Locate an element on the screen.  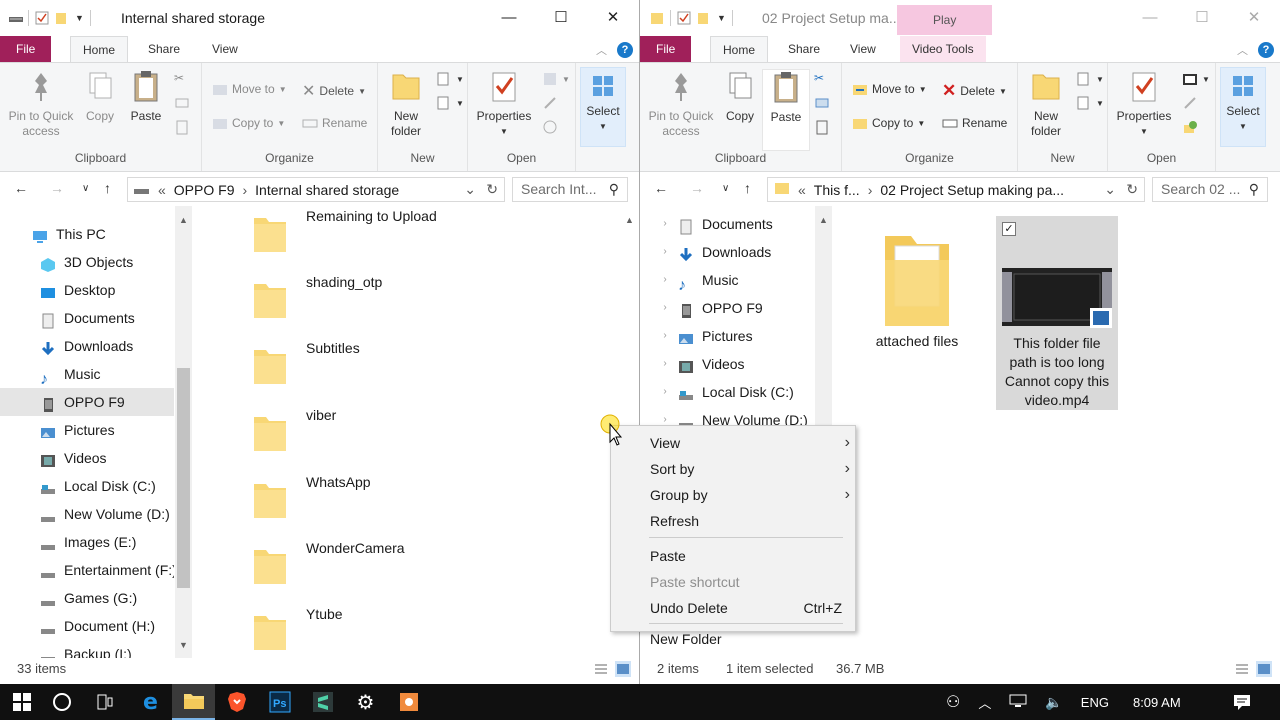
tree-item-document-h: Document (H:) is located at coordinates (87, 626).